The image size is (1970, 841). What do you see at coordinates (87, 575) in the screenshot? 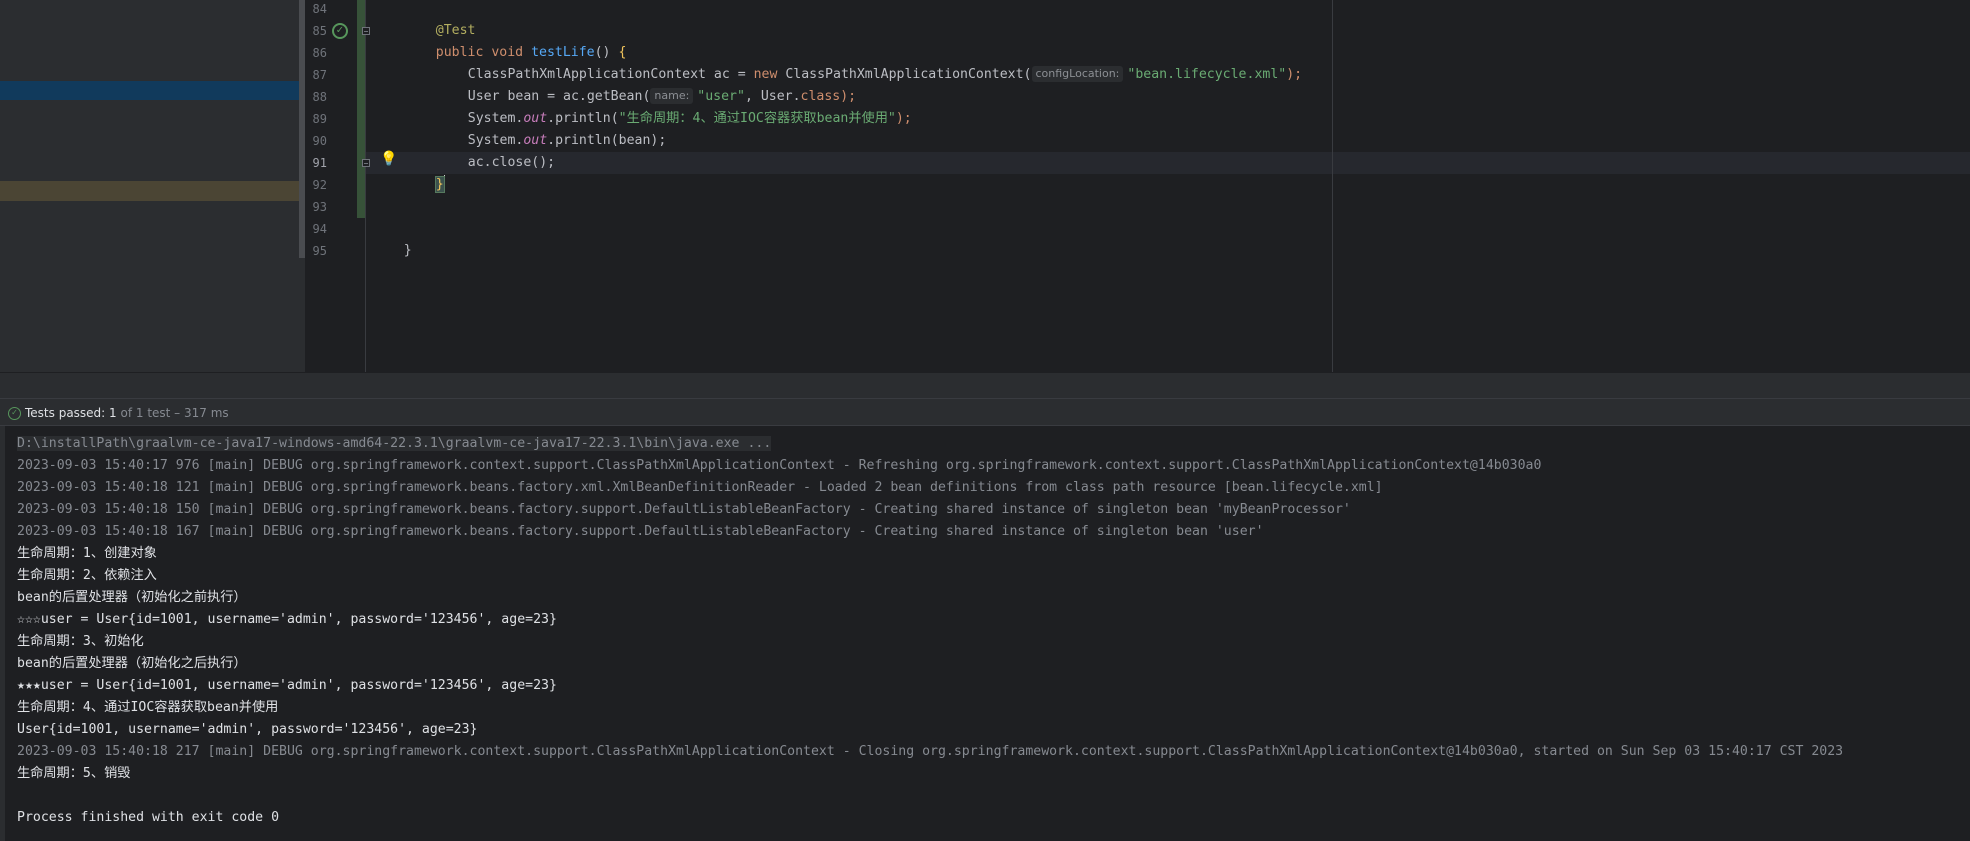
I see `console-line: 生命周期：2、依赖注入` at bounding box center [87, 575].